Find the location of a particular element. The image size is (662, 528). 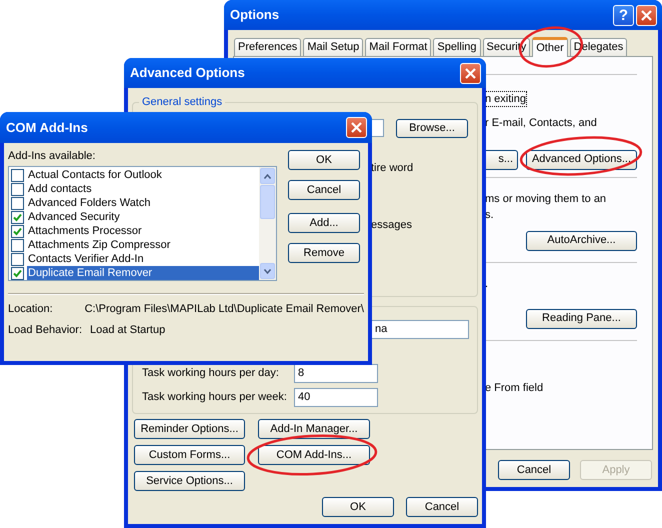

item-label: Actual Contacts for Outlook is located at coordinates (95, 175).